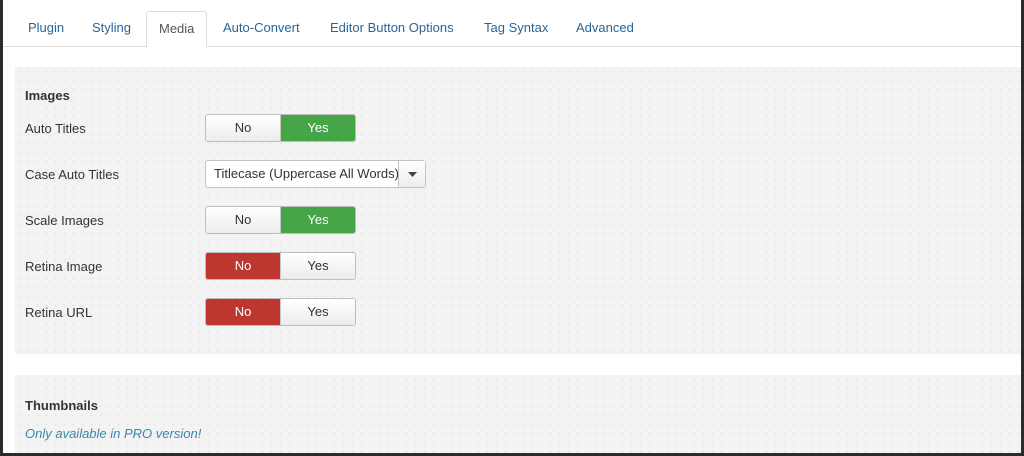 Image resolution: width=1024 pixels, height=456 pixels. I want to click on tab-styling: Styling, so click(111, 29).